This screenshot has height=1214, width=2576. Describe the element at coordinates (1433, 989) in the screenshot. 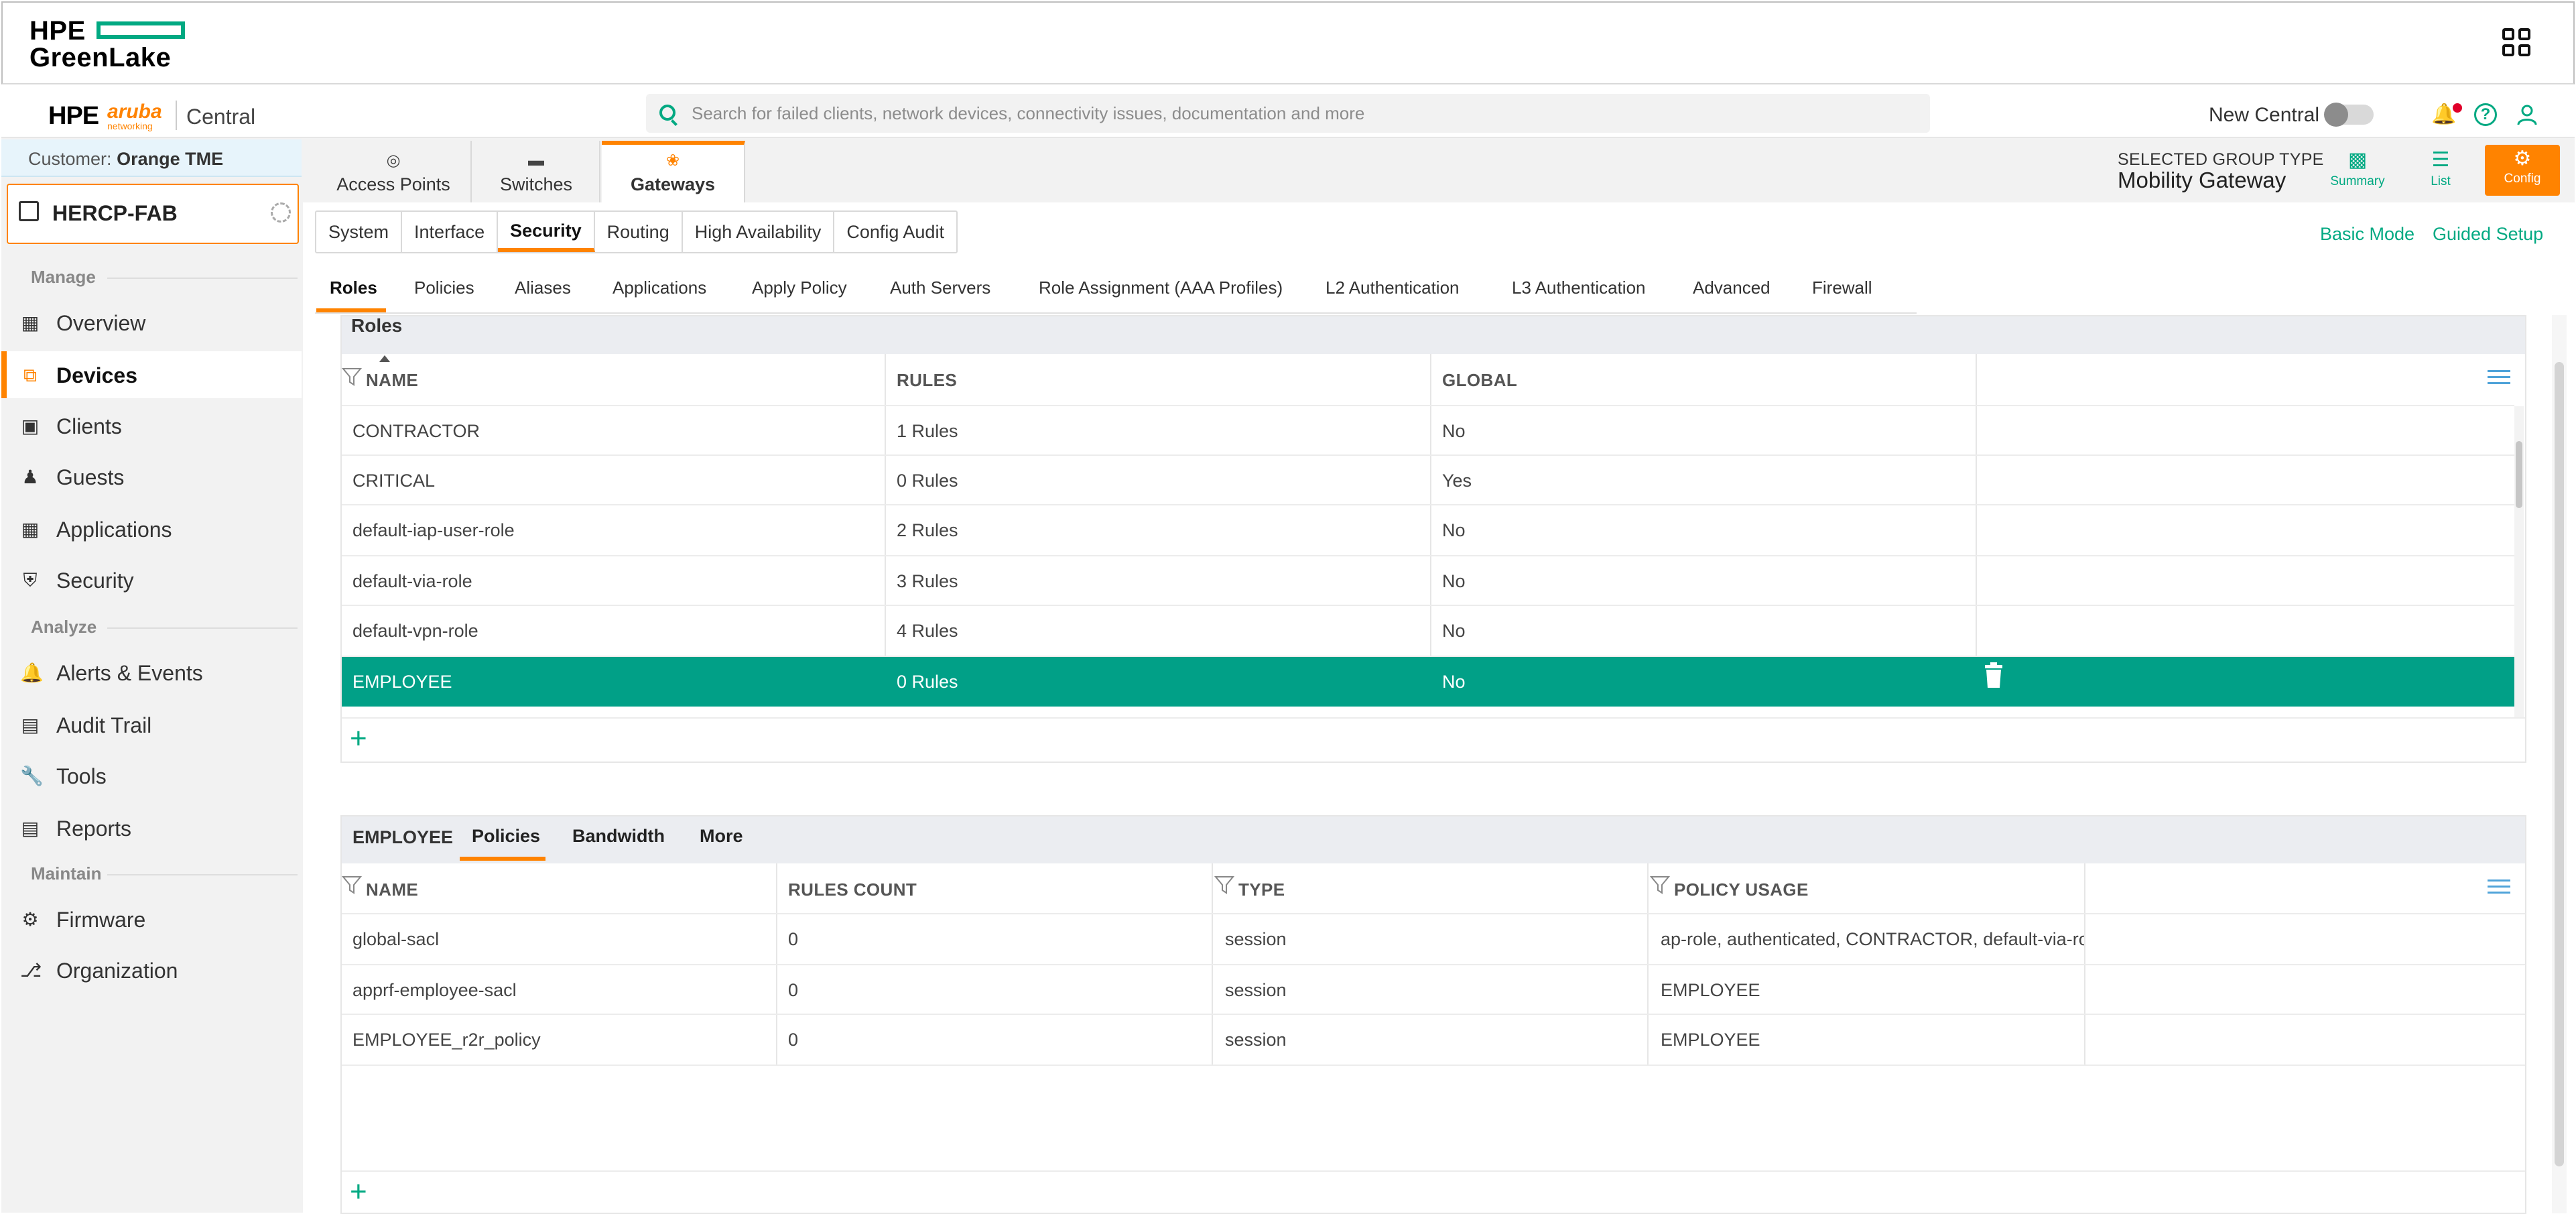

I see `table-row: apprf-employee-sacl 0 session EMPLOYEE` at that location.